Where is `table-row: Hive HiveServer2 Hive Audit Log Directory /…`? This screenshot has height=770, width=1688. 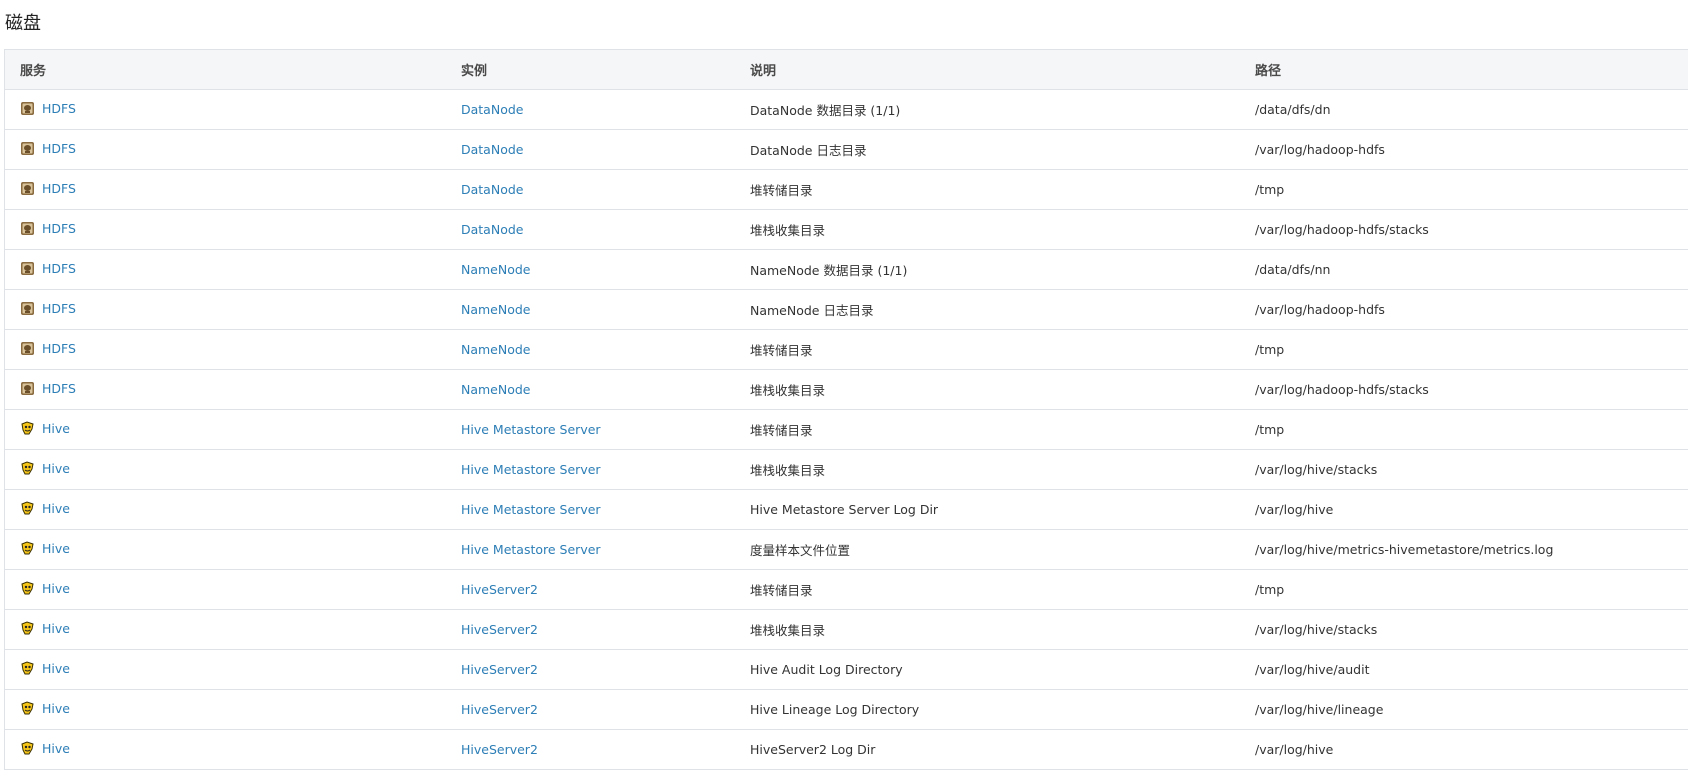
table-row: Hive HiveServer2 Hive Audit Log Directory /… is located at coordinates (846, 669).